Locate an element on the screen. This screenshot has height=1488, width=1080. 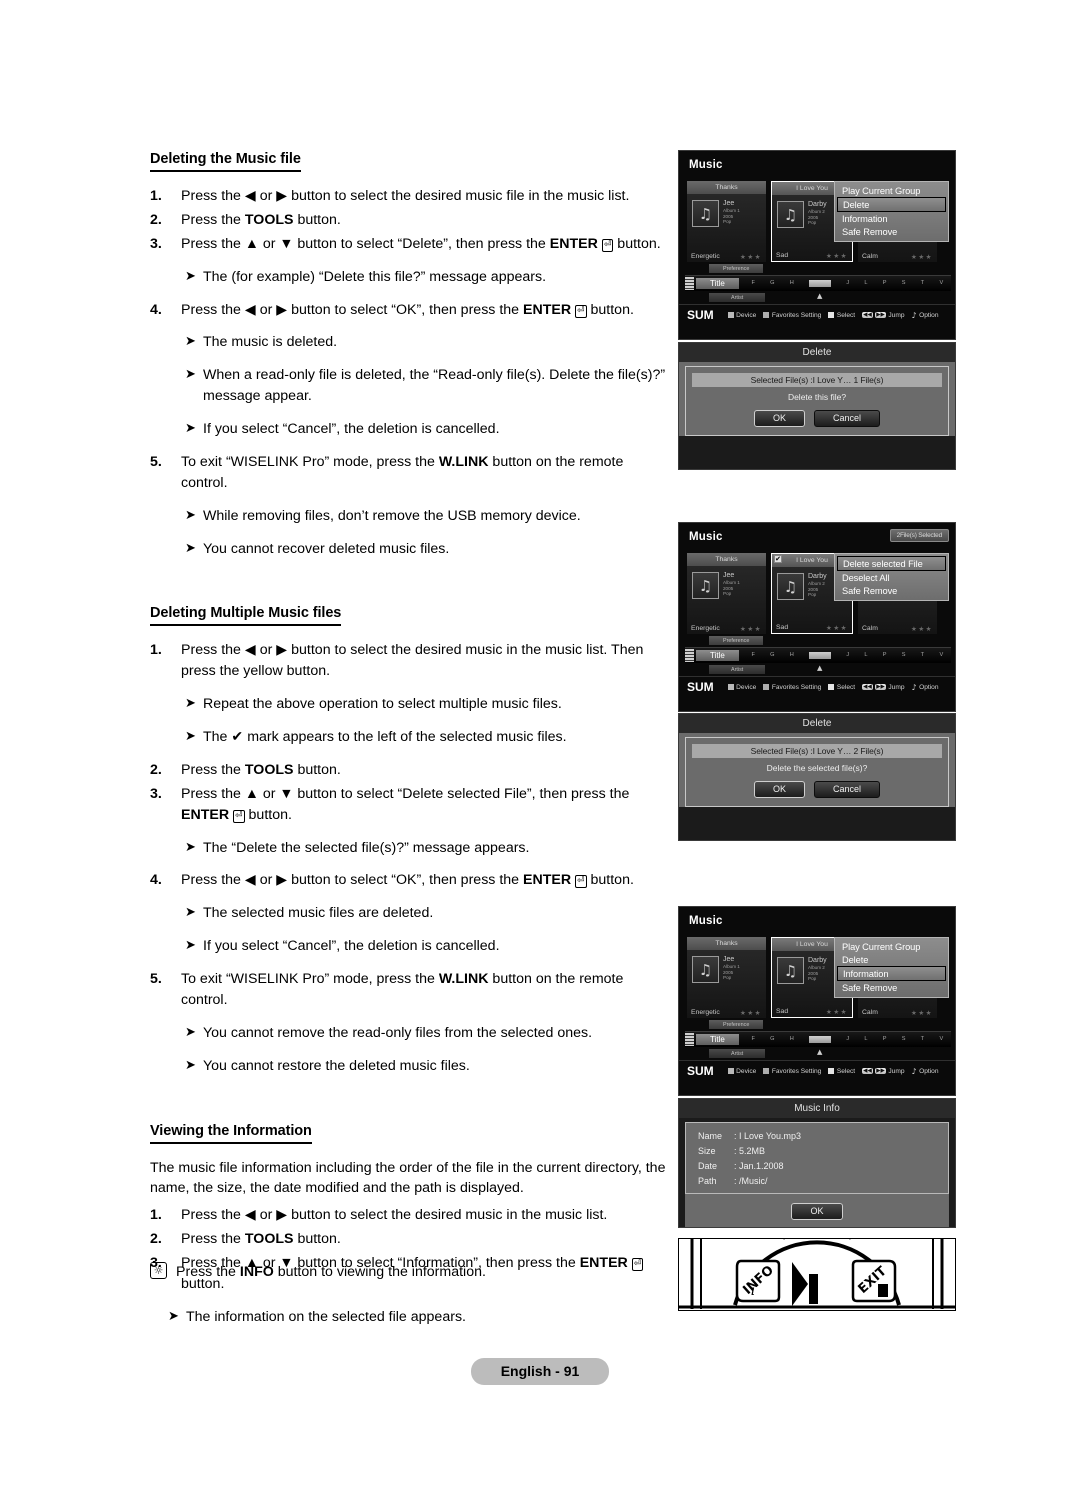
tools-menu-item-deselect-all: Deselect All is located at coordinates (891, 577).